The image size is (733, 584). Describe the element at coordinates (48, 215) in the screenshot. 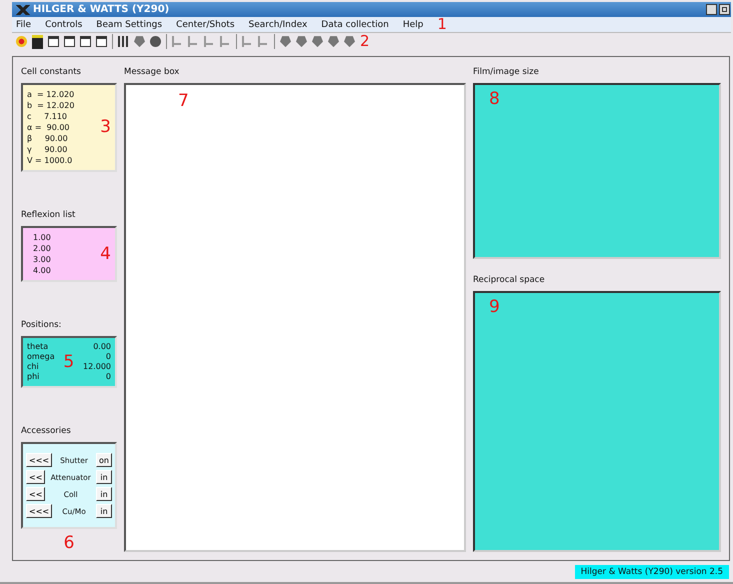

I see `section-label: Reflexion list` at that location.